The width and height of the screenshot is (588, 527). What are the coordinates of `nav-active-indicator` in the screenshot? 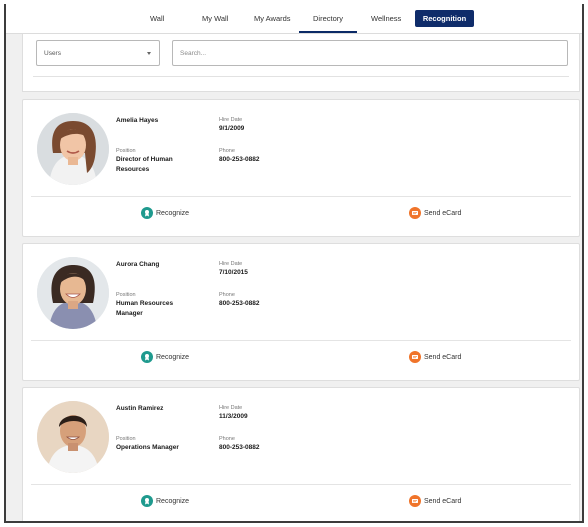 It's located at (328, 32).